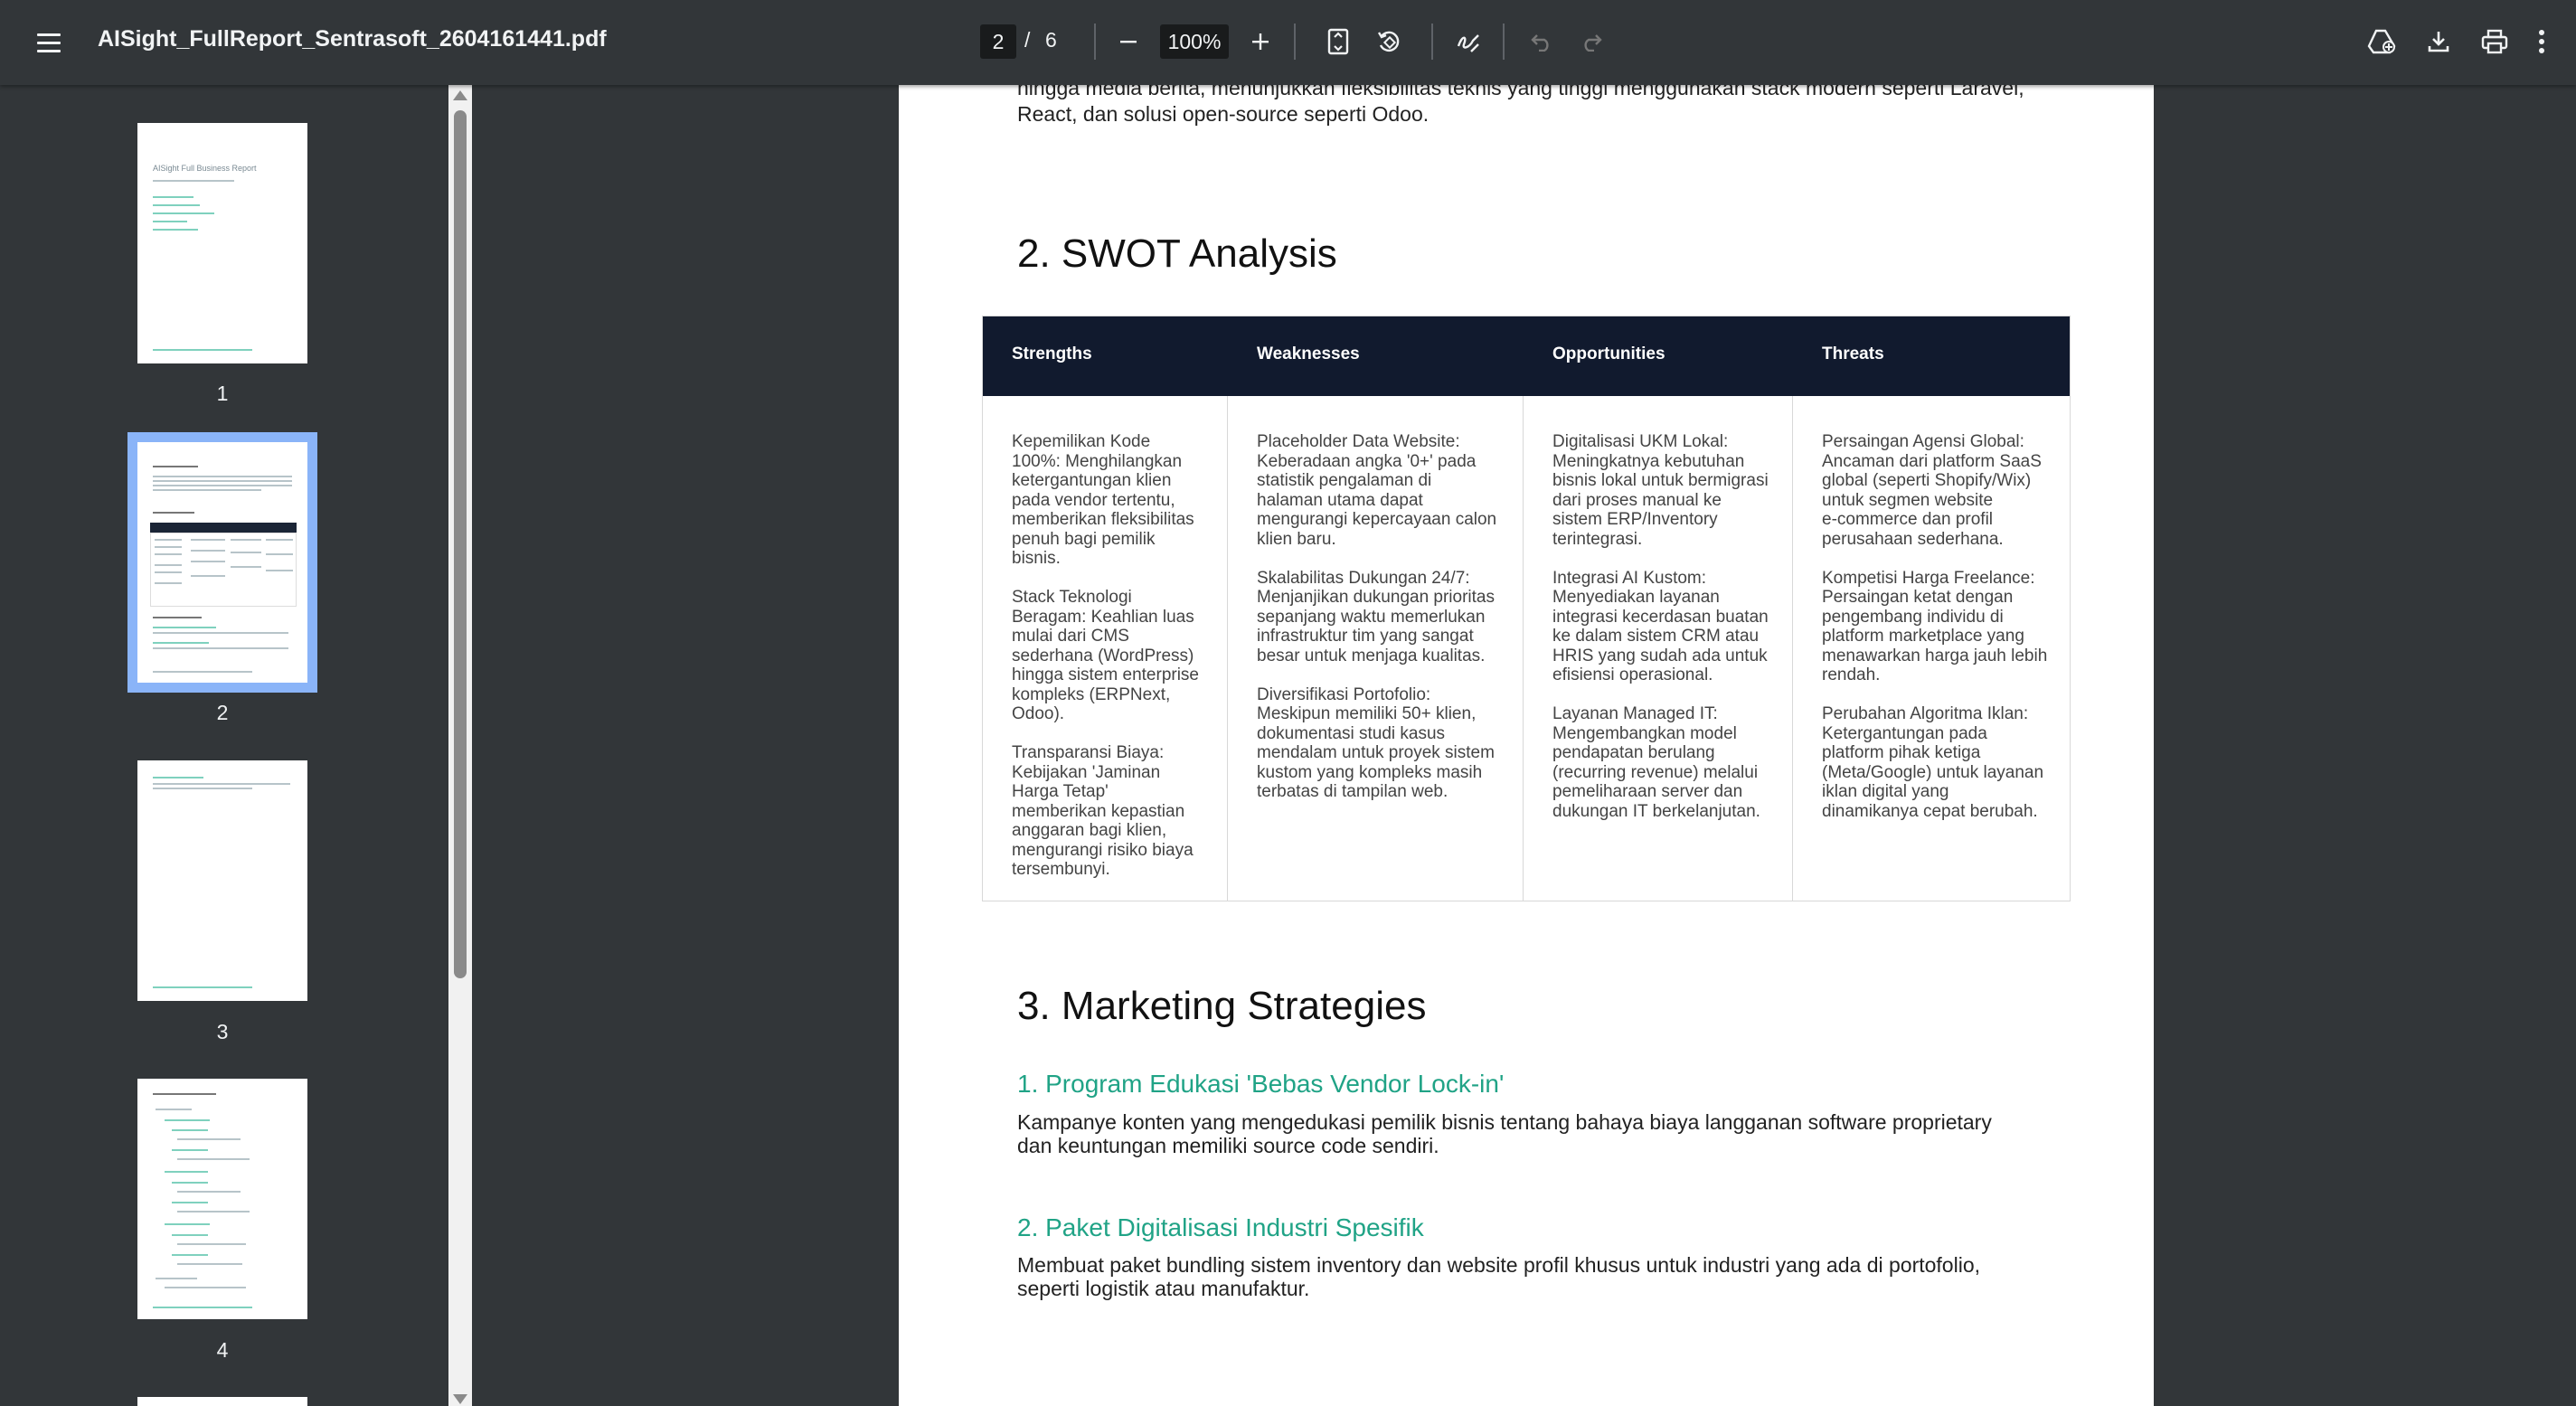 The height and width of the screenshot is (1406, 2576). What do you see at coordinates (2541, 41) in the screenshot?
I see `more-icon` at bounding box center [2541, 41].